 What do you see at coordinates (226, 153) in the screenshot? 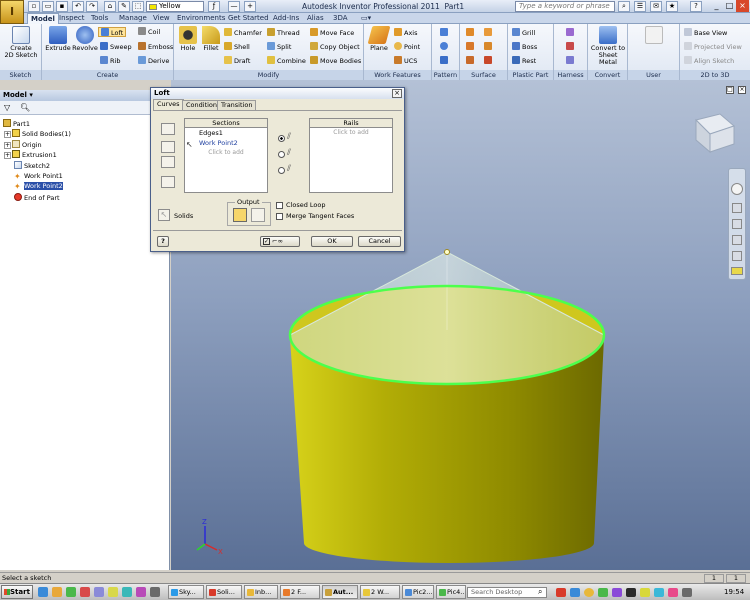
I see `sections-click-to-add: Click to add` at bounding box center [226, 153].